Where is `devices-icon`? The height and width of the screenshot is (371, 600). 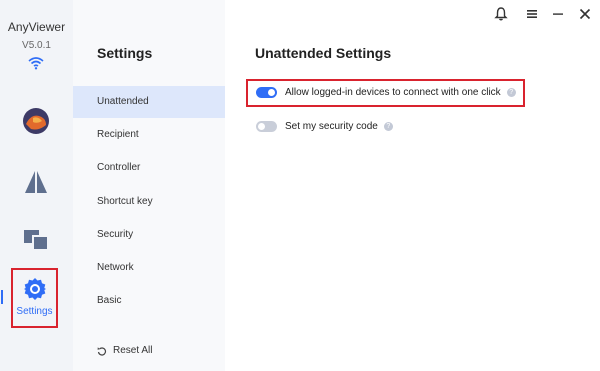
devices-icon is located at coordinates (36, 240).